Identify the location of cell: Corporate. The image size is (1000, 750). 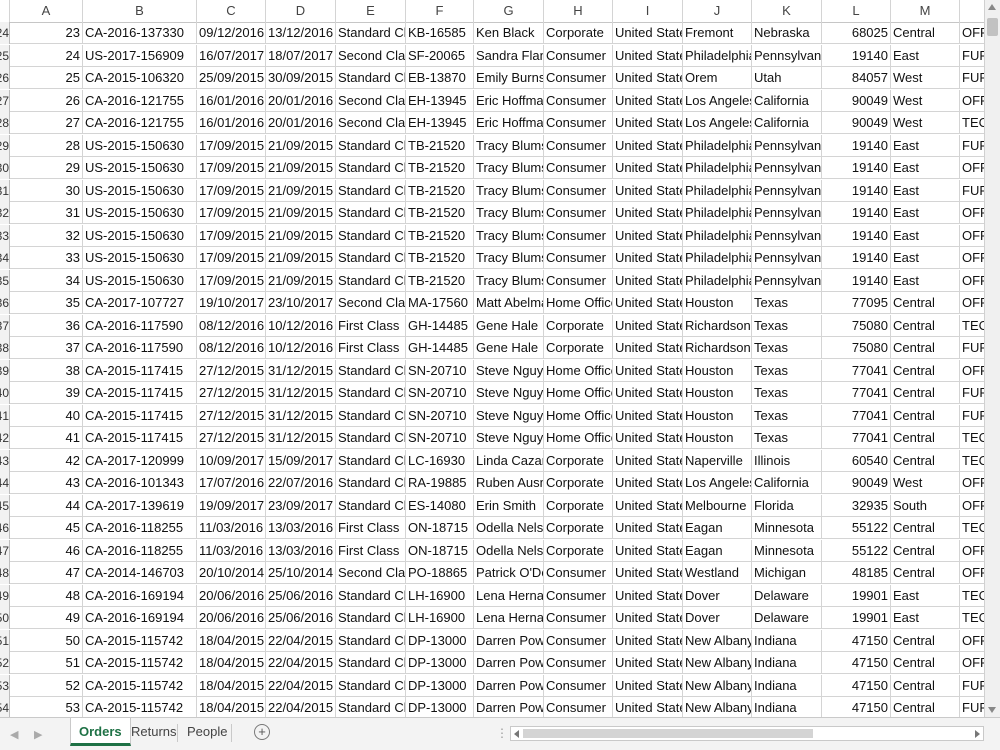
(578, 347).